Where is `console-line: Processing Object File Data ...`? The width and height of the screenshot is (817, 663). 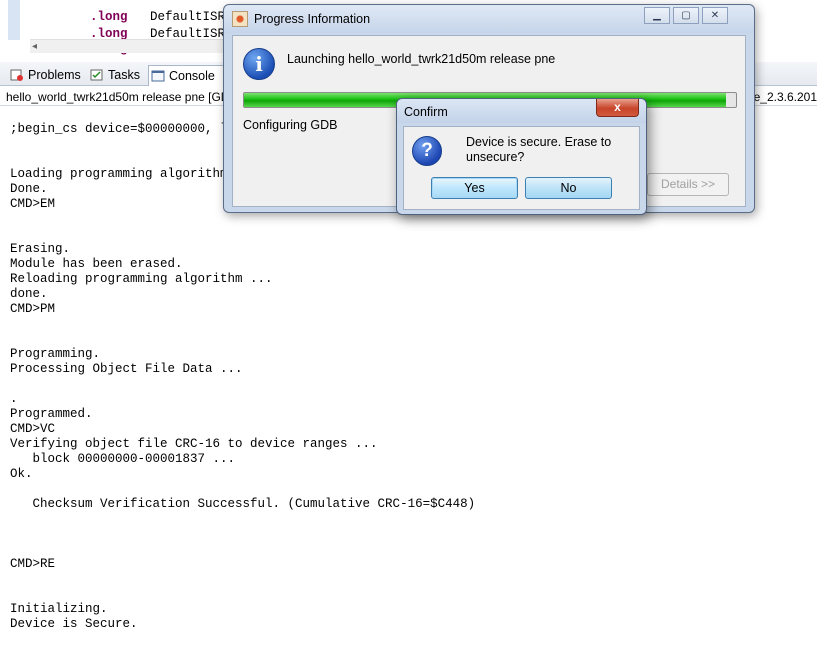 console-line: Processing Object File Data ... is located at coordinates (126, 369).